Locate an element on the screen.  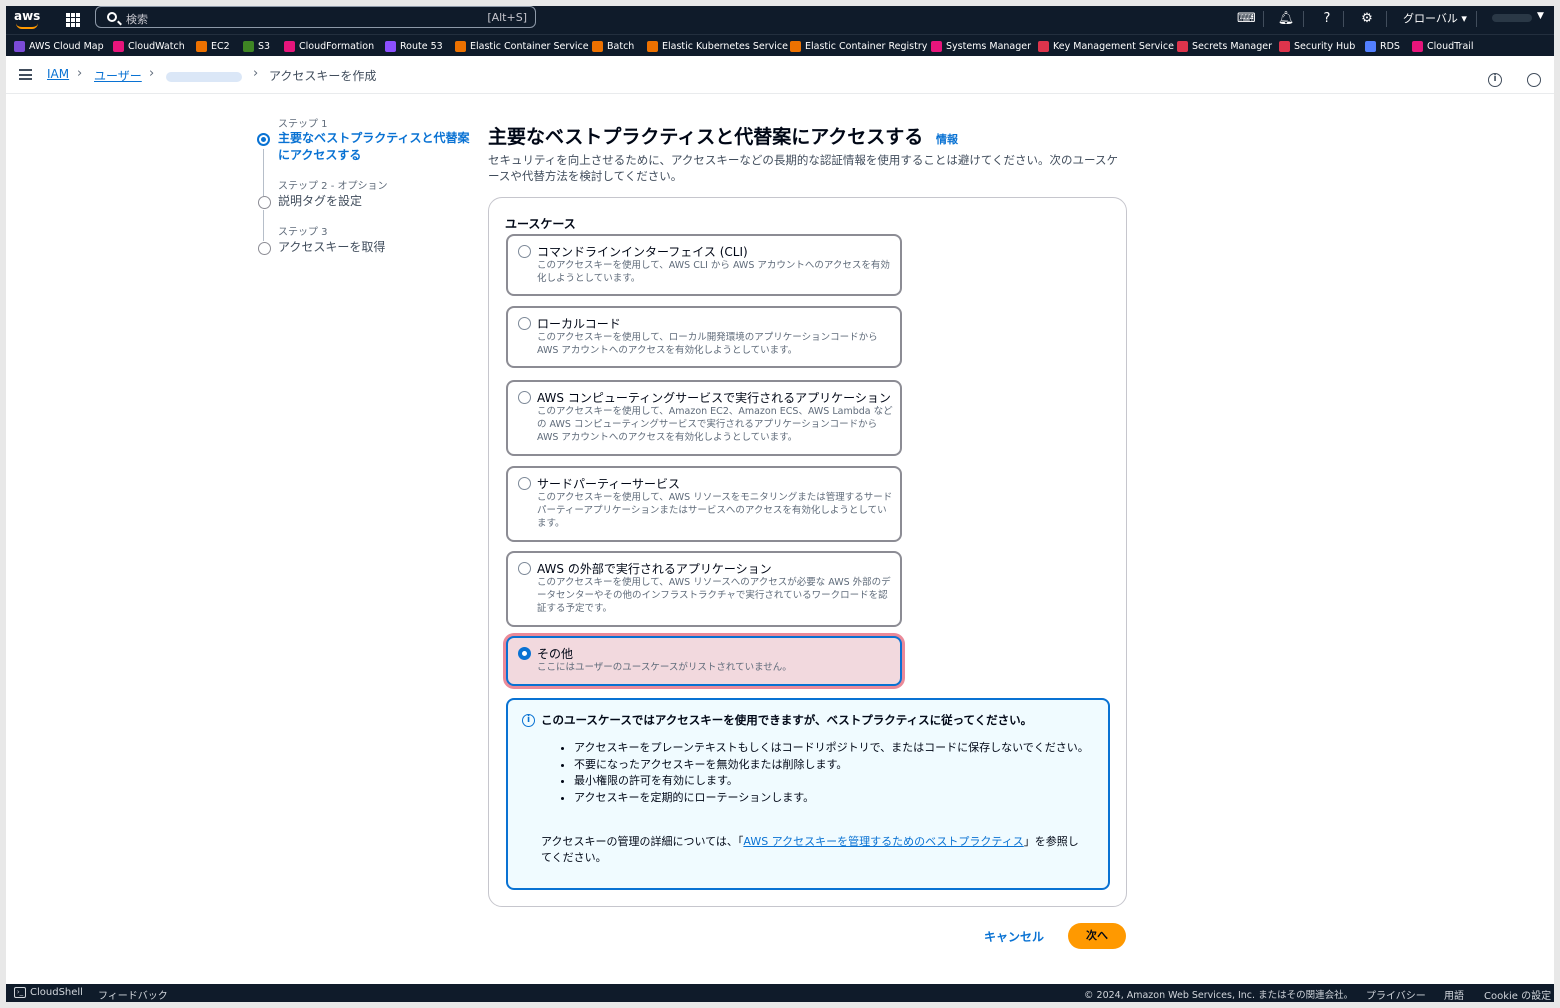
usecase-option-other: その他 ここにはユーザーのユースケースがリストされていません。 is located at coordinates (704, 661).